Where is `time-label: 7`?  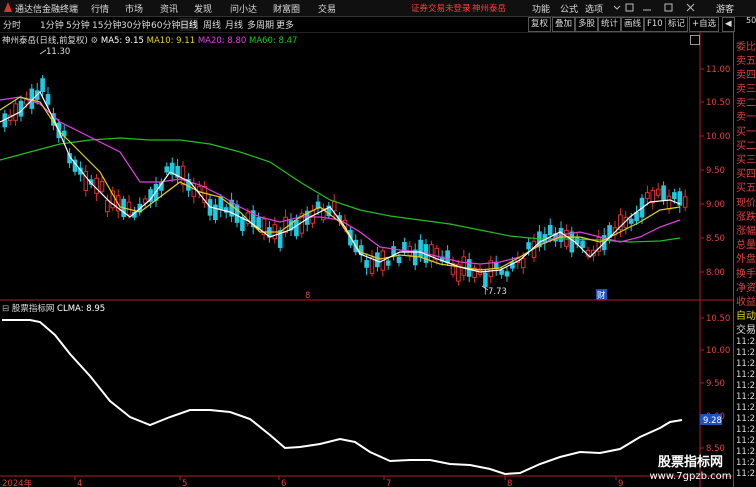
time-label: 7 is located at coordinates (388, 483).